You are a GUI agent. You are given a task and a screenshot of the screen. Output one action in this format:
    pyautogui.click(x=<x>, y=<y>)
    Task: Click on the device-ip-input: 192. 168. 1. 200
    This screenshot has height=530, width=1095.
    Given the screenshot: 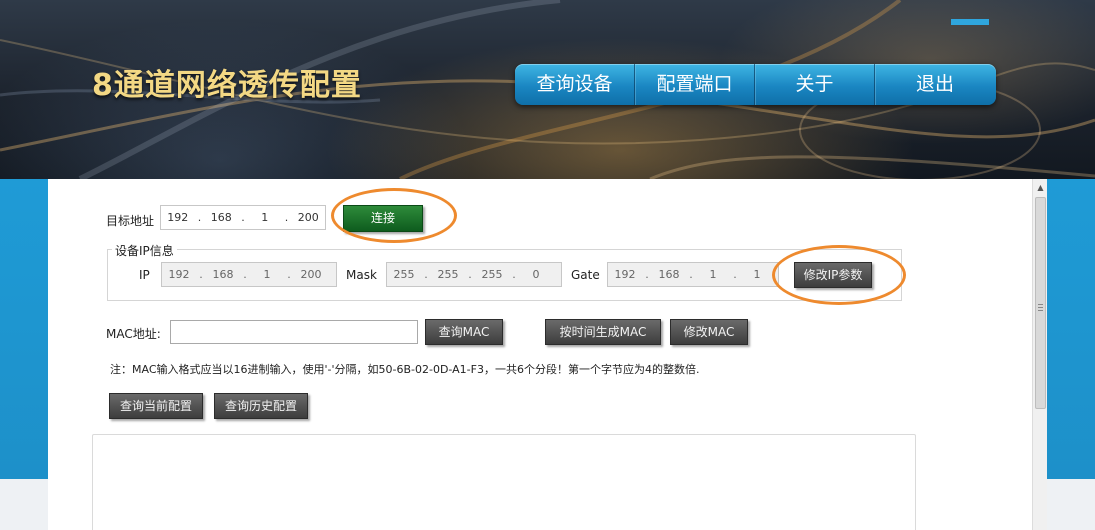 What is the action you would take?
    pyautogui.click(x=249, y=274)
    